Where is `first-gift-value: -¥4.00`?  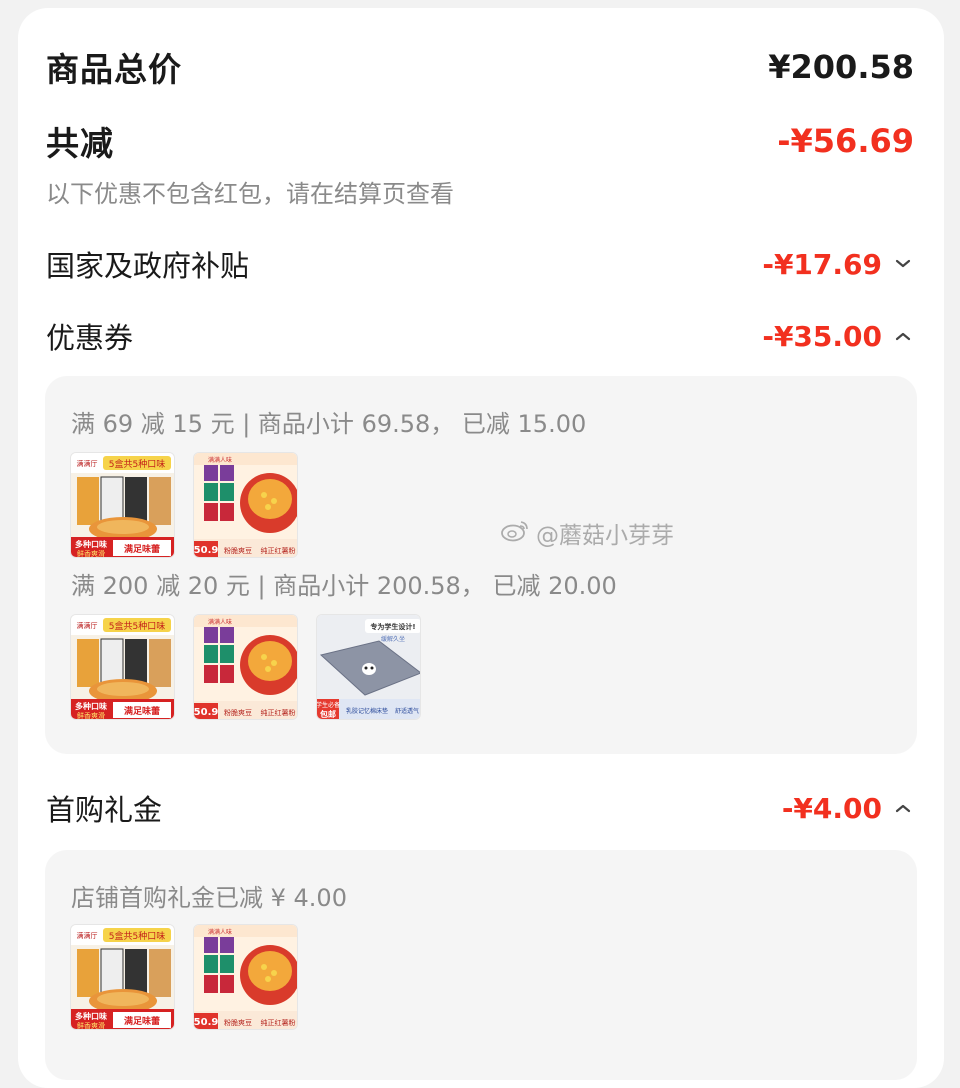
first-gift-value: -¥4.00 is located at coordinates (831, 808).